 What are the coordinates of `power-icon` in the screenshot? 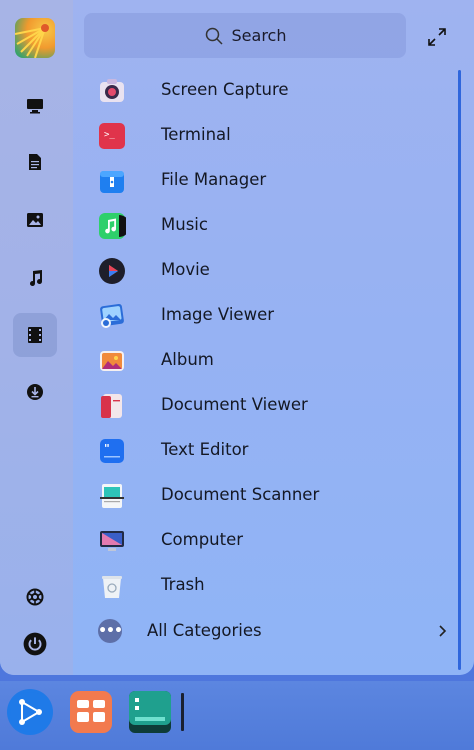 It's located at (35, 644).